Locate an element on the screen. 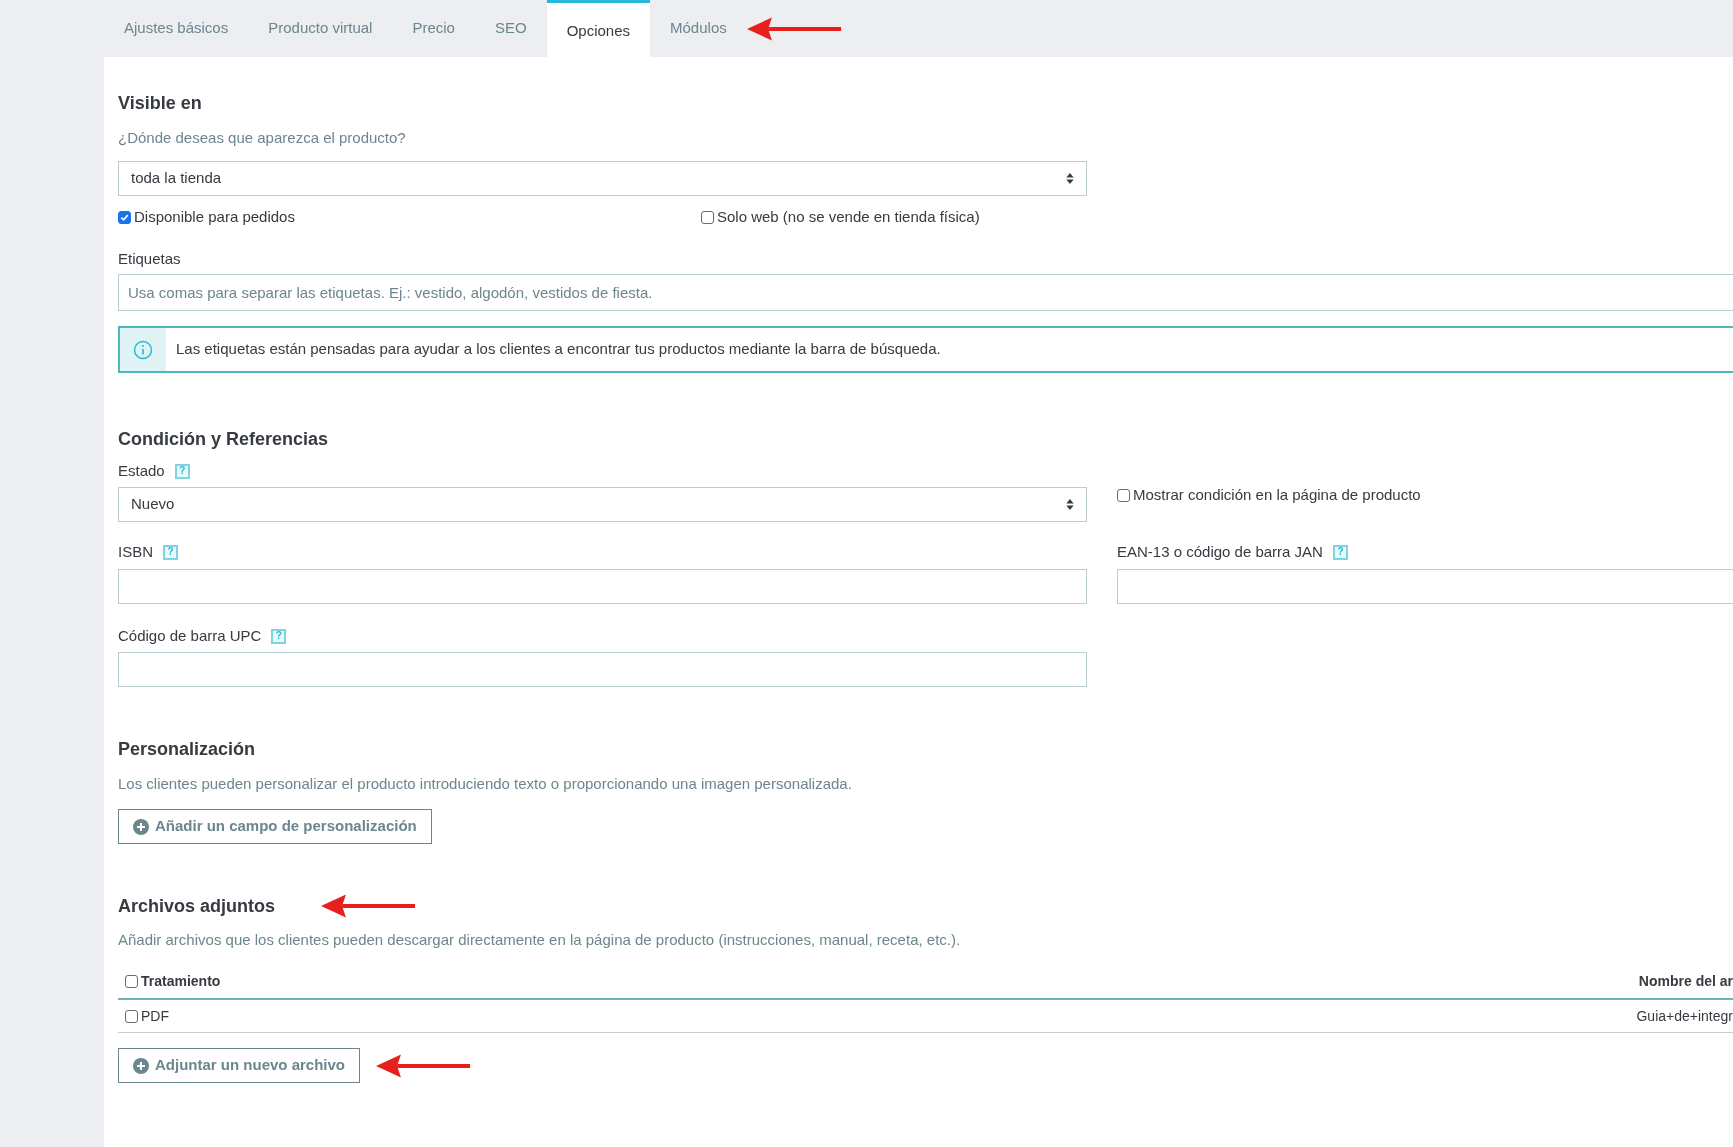 This screenshot has width=1733, height=1147. visibility-select: toda la tienda is located at coordinates (602, 178).